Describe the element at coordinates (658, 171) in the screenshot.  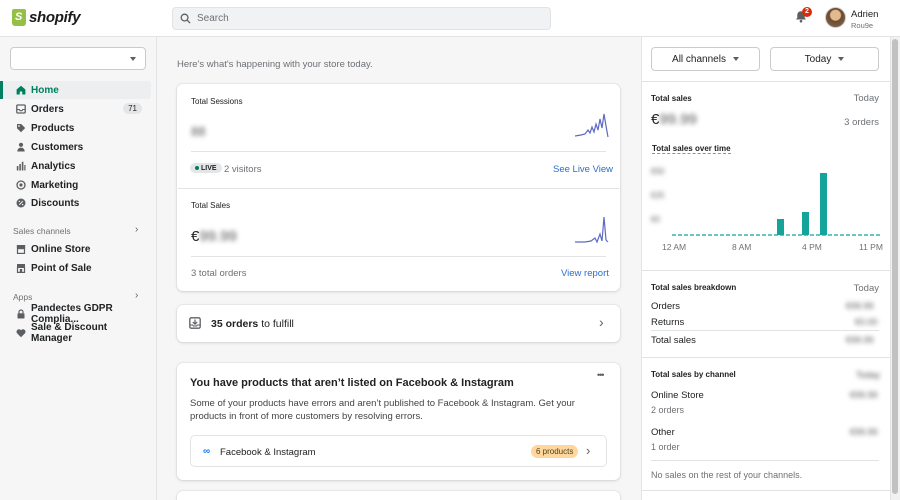
I see `y-tick-label: €50` at that location.